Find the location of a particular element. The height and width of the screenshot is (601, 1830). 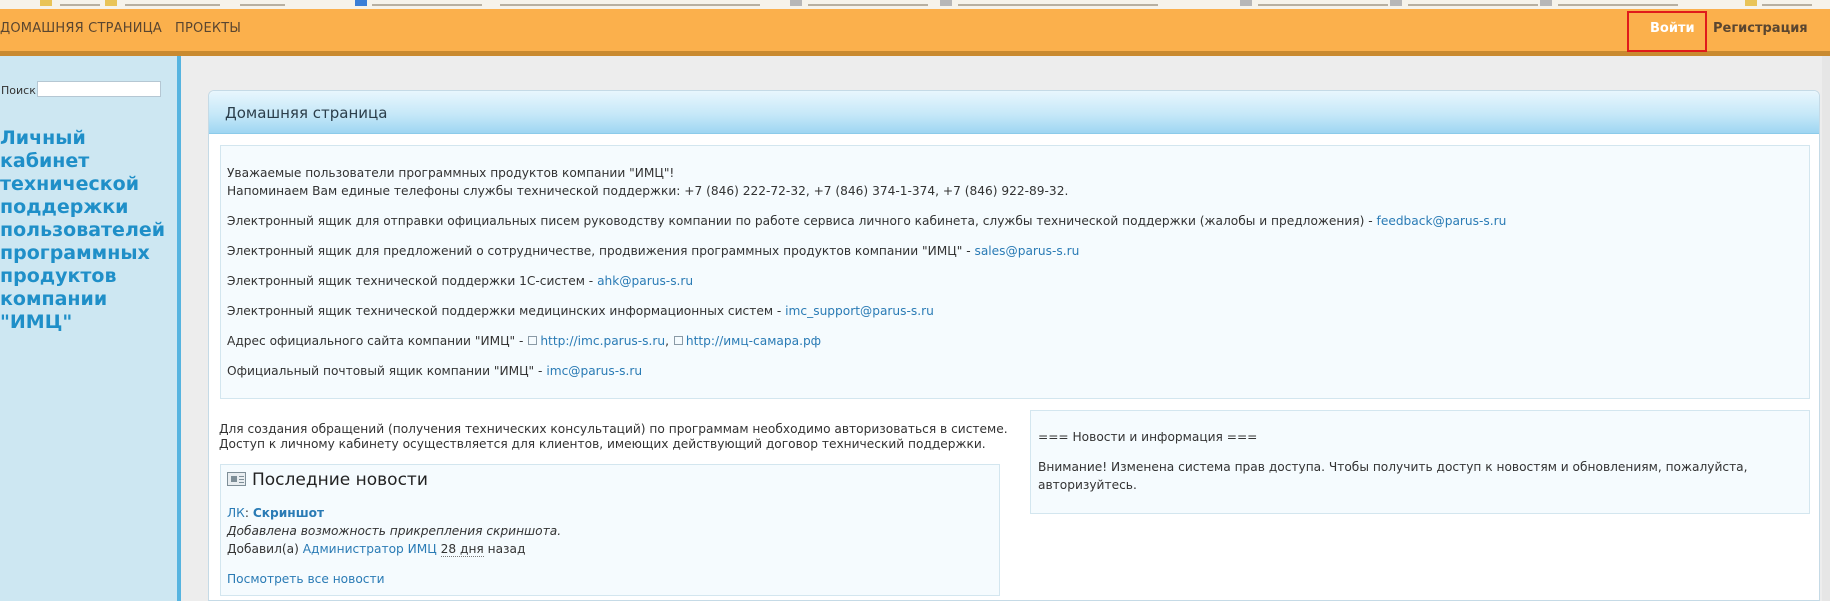

news-project-link: ЛК is located at coordinates (236, 513).